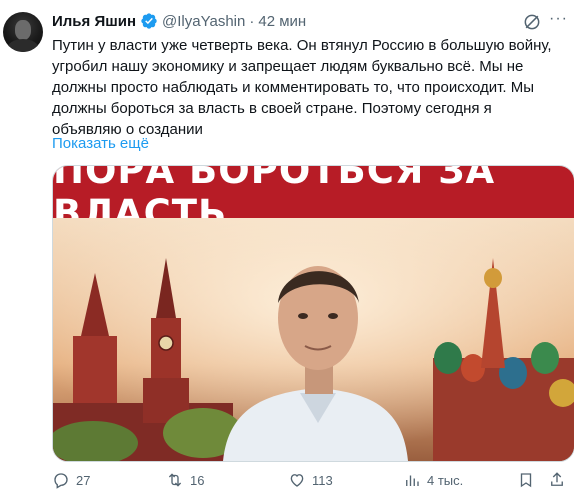  Describe the element at coordinates (61, 481) in the screenshot. I see `reply-icon` at that location.